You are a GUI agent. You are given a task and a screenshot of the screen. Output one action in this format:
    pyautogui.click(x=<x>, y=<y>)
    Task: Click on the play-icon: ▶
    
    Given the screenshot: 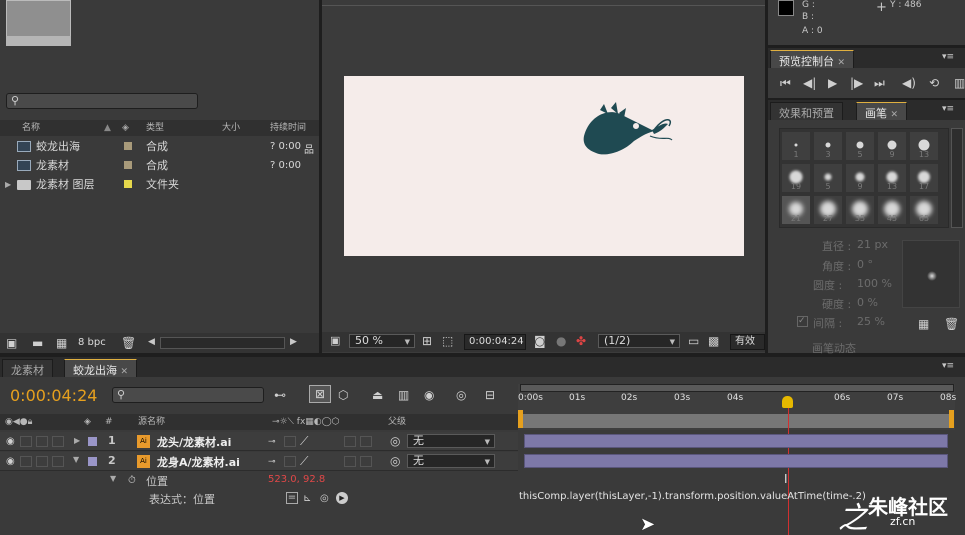 What is the action you would take?
    pyautogui.click(x=832, y=83)
    